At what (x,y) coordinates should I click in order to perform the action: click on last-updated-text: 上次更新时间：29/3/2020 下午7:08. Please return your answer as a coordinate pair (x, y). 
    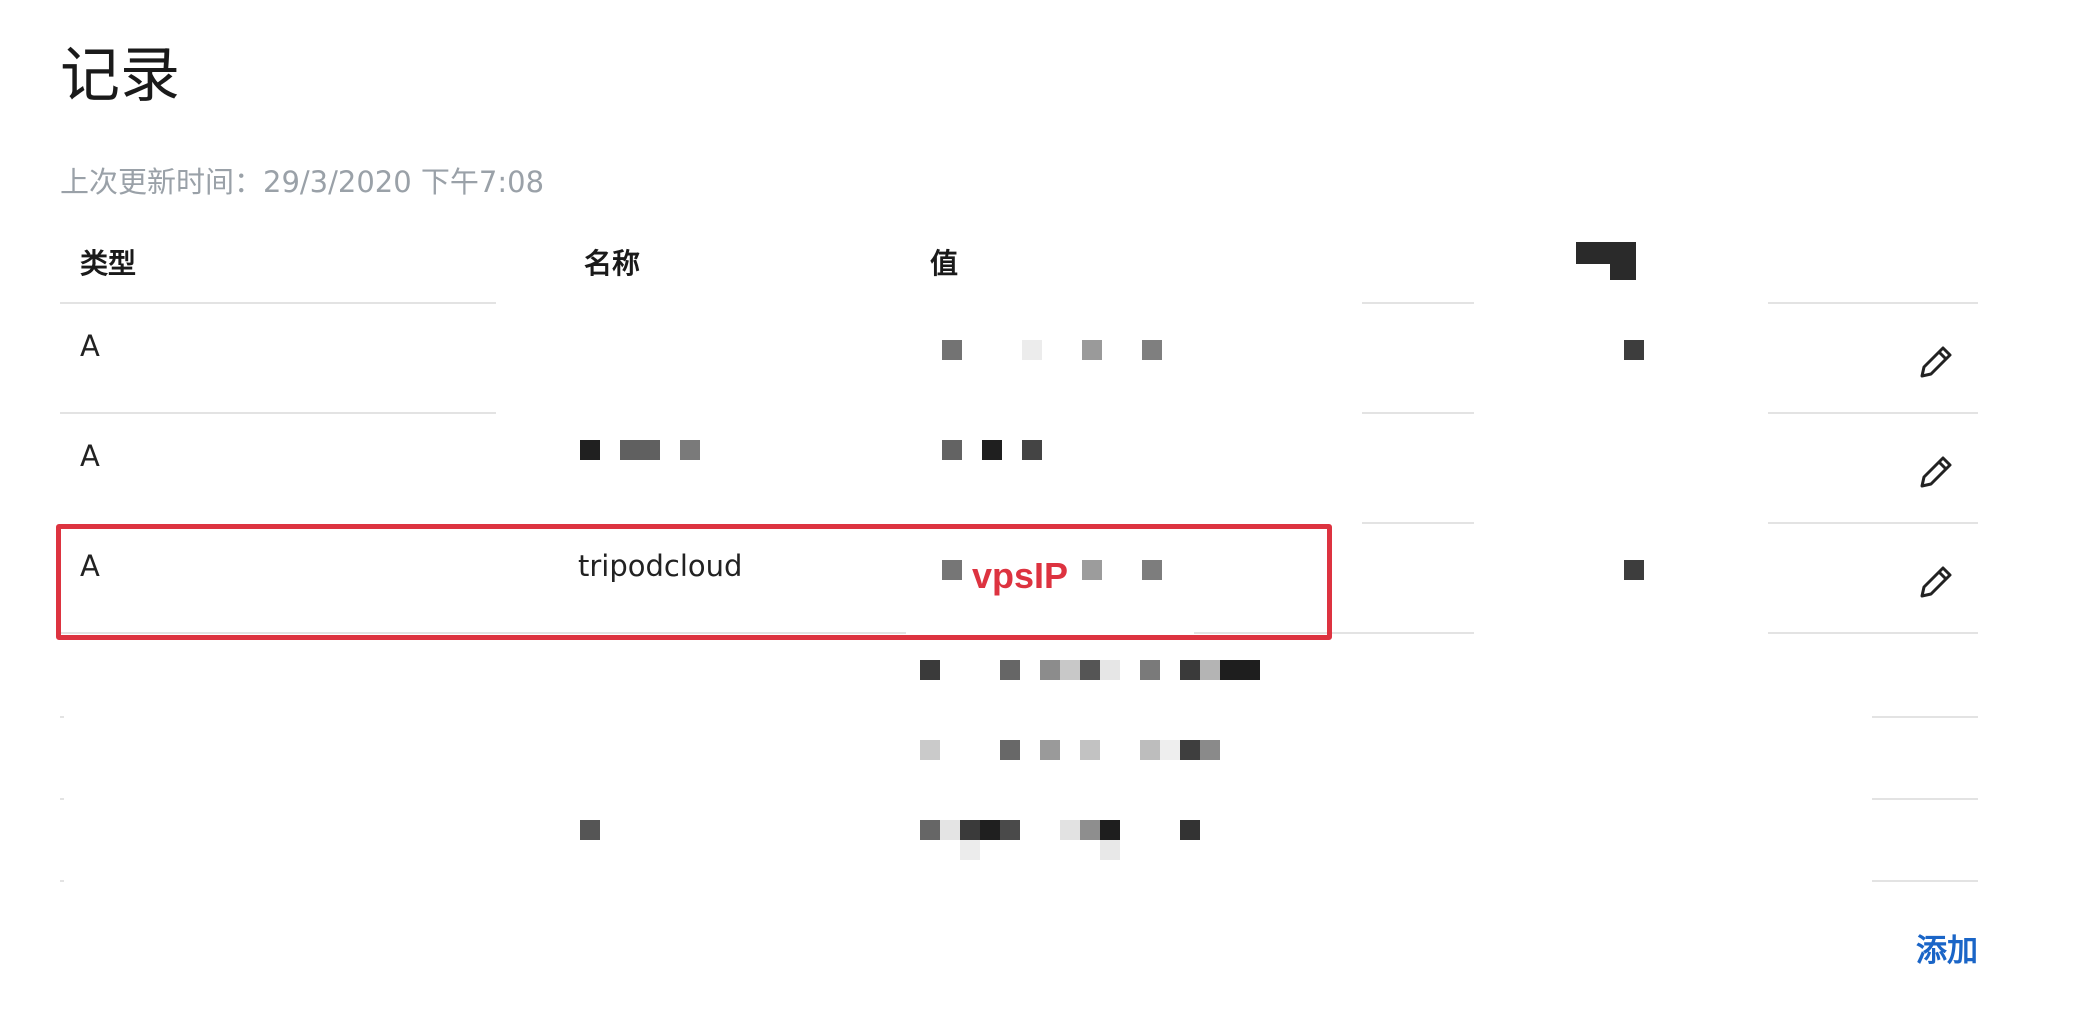
    Looking at the image, I should click on (302, 182).